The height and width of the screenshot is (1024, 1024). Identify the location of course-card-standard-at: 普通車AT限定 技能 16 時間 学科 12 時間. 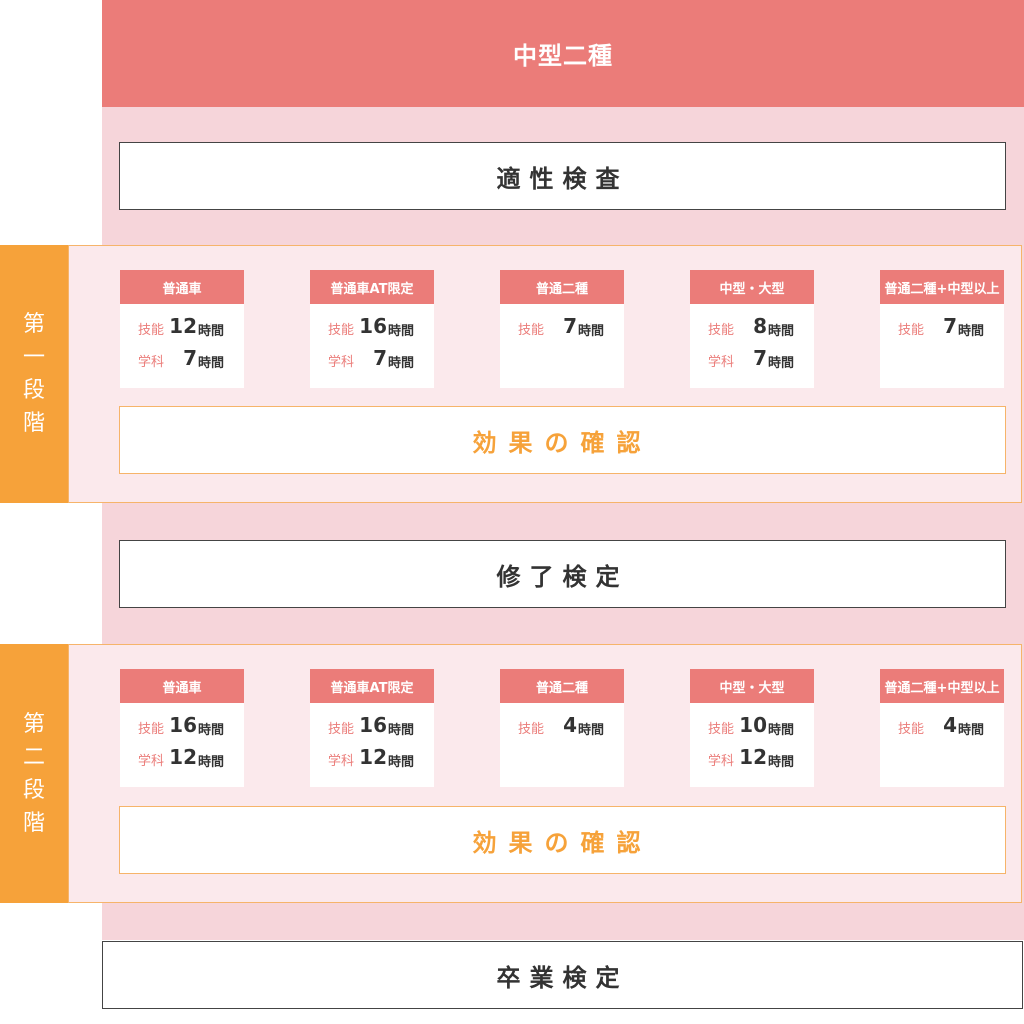
(372, 728).